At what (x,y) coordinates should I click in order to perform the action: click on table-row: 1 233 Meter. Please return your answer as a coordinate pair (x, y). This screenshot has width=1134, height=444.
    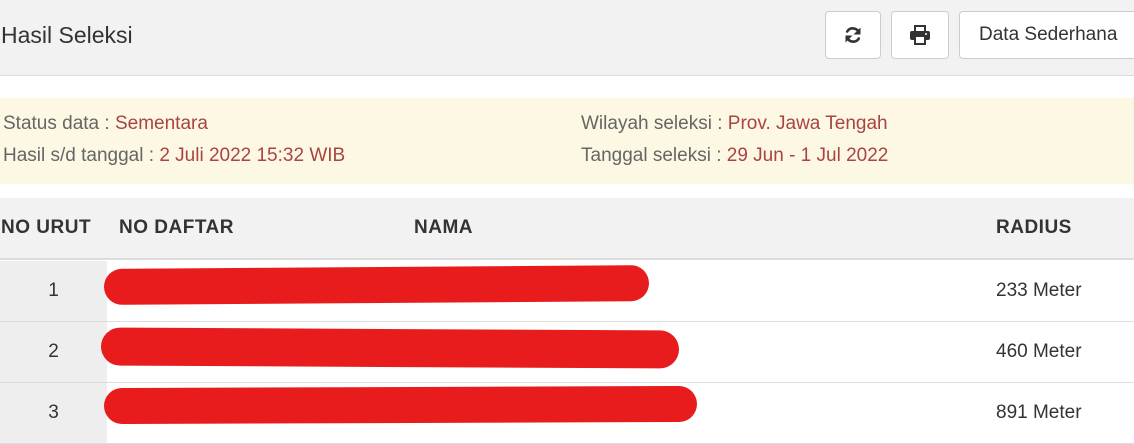
    Looking at the image, I should click on (567, 291).